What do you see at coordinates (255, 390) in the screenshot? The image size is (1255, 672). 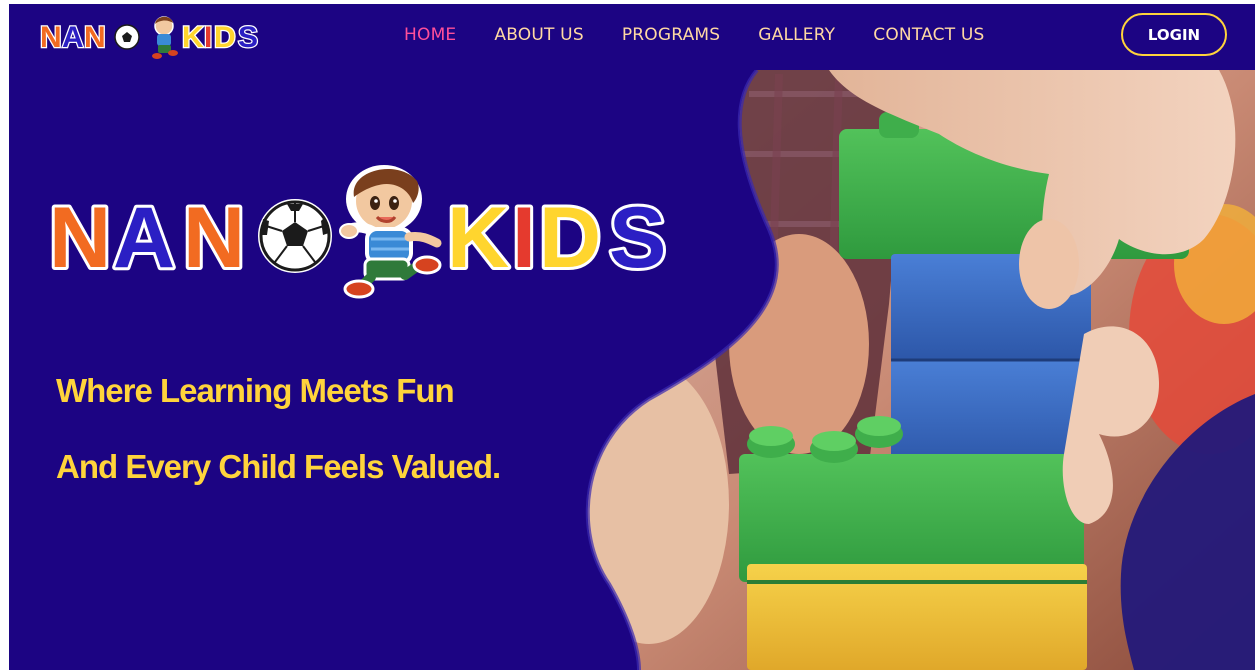 I see `hero-tagline-line-1: Where Learning Meets Fun` at bounding box center [255, 390].